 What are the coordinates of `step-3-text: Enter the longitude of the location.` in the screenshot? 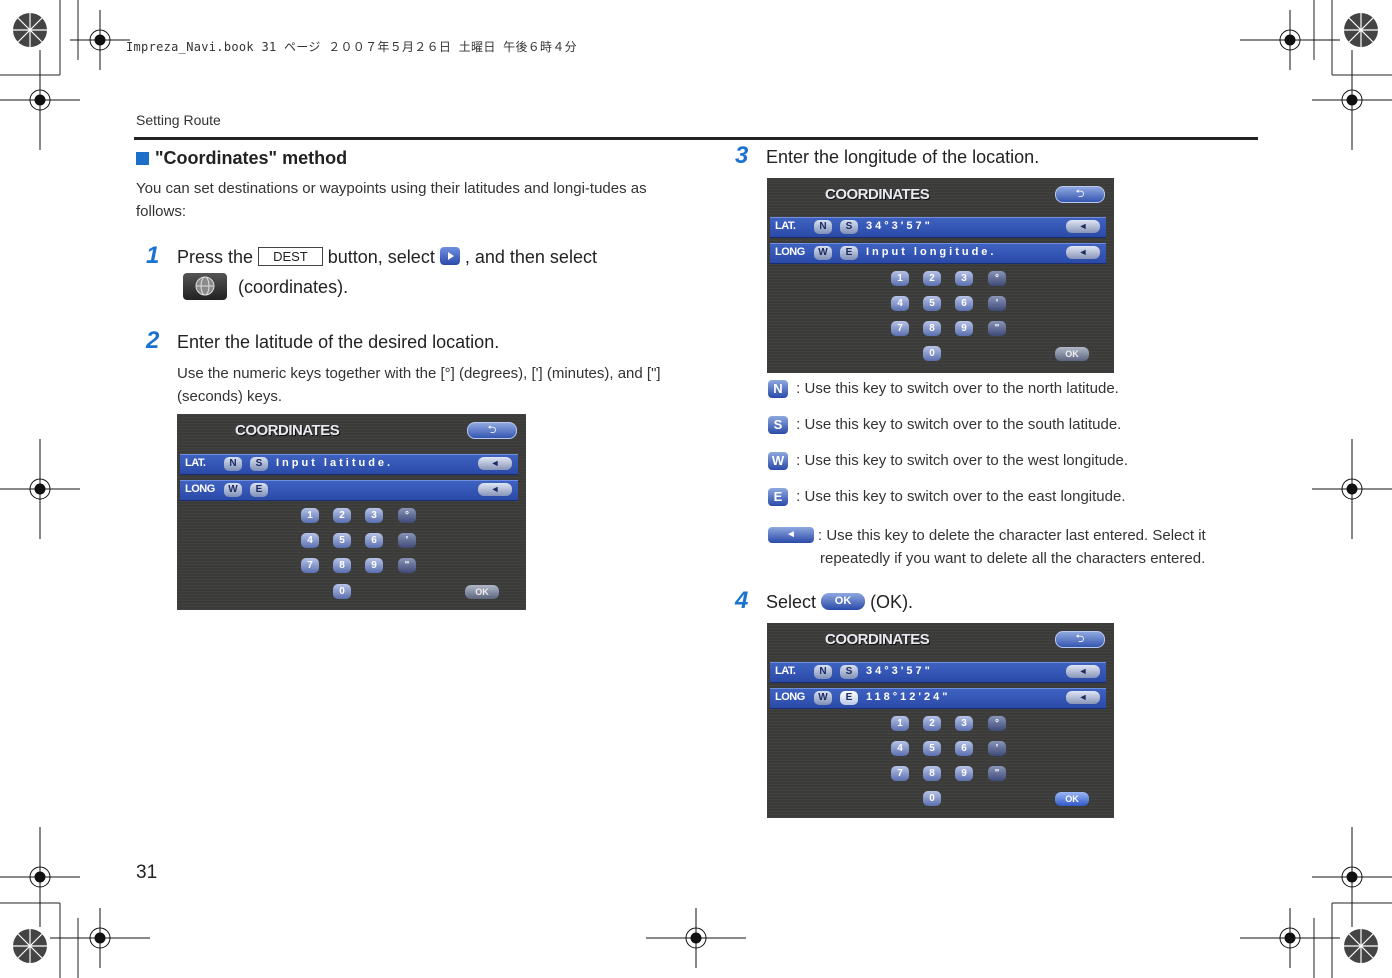 It's located at (903, 157).